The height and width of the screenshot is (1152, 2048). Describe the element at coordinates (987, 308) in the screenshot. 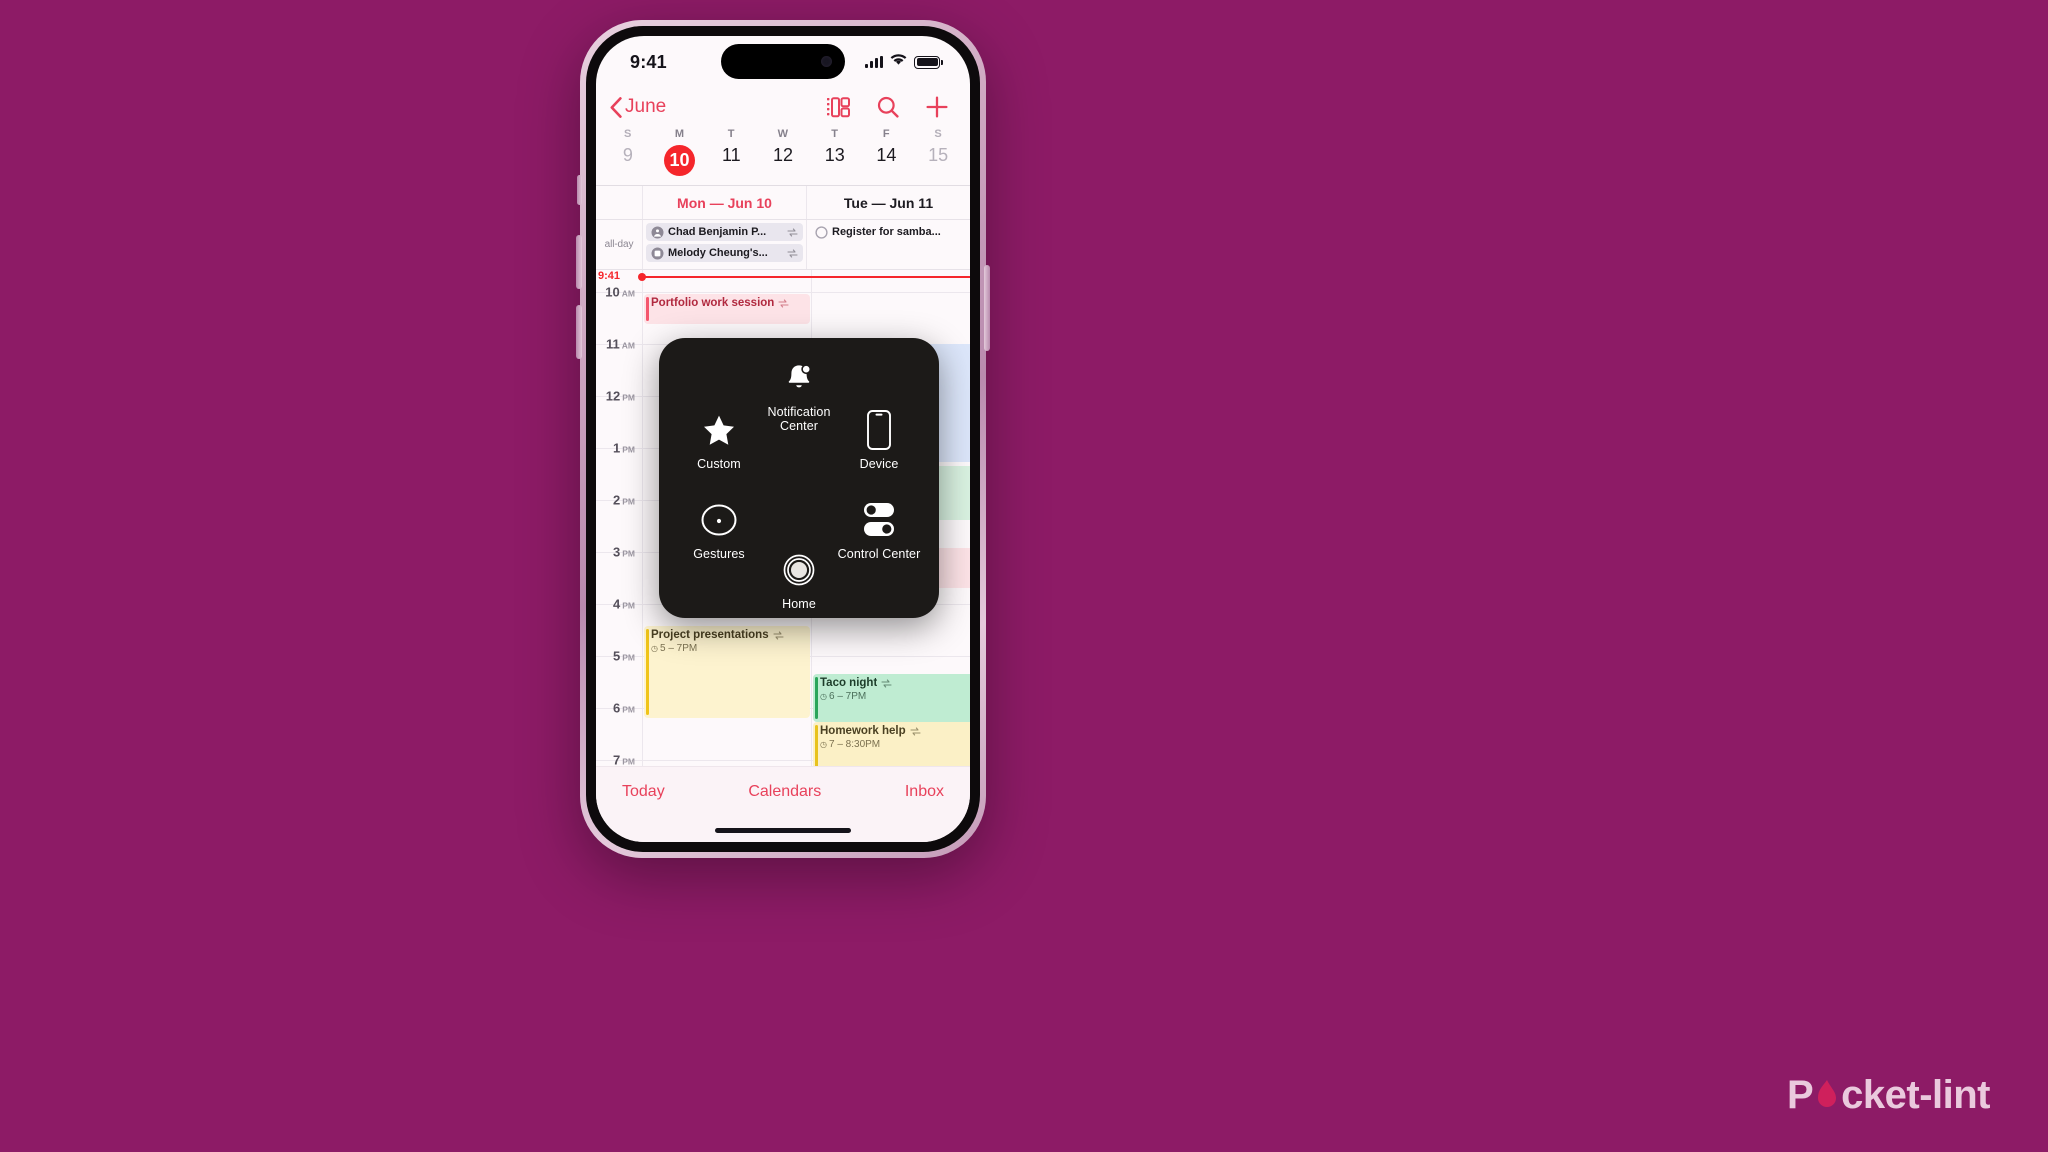

I see `power-button` at that location.